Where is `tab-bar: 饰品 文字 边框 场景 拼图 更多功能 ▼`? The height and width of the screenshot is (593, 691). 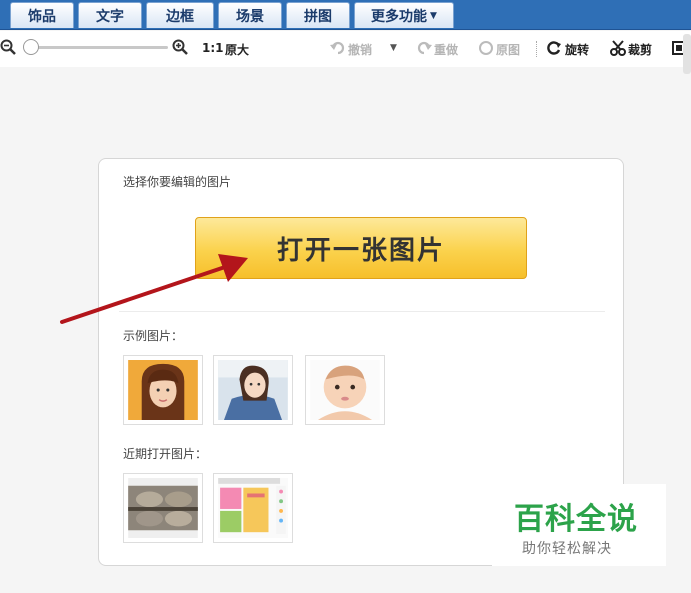
tab-bar: 饰品 文字 边框 场景 拼图 更多功能 ▼ is located at coordinates (345, 15).